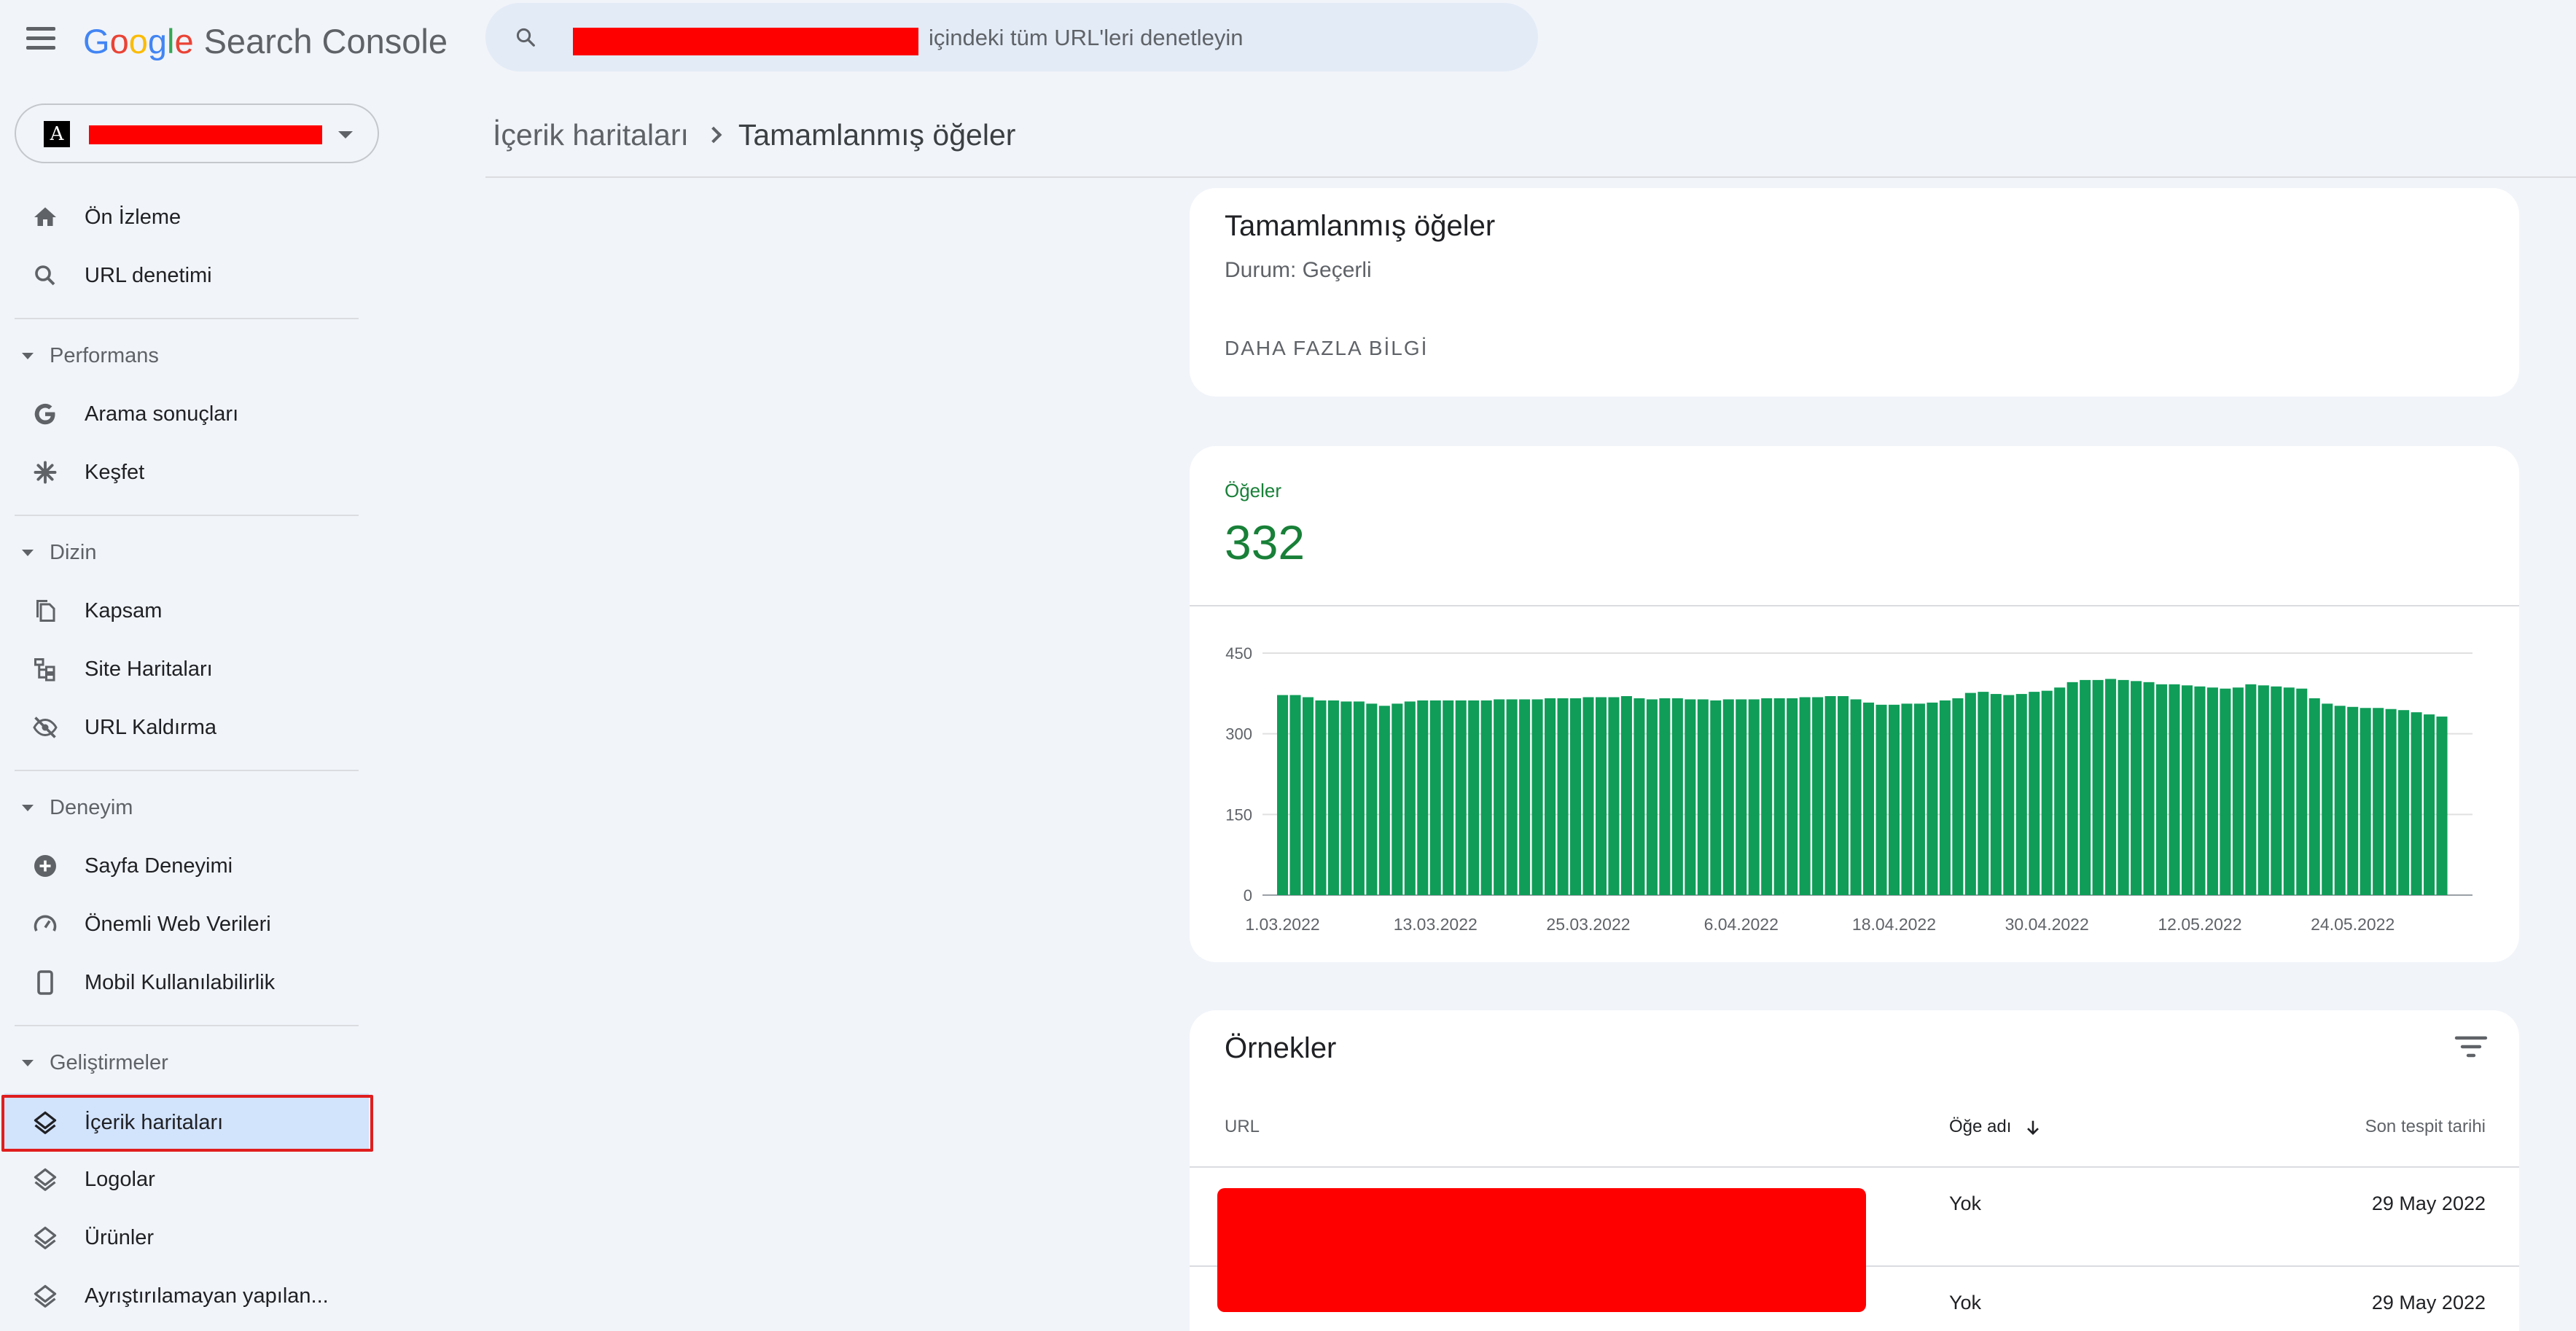  Describe the element at coordinates (1242, 1127) in the screenshot. I see `column-header-url: URL` at that location.